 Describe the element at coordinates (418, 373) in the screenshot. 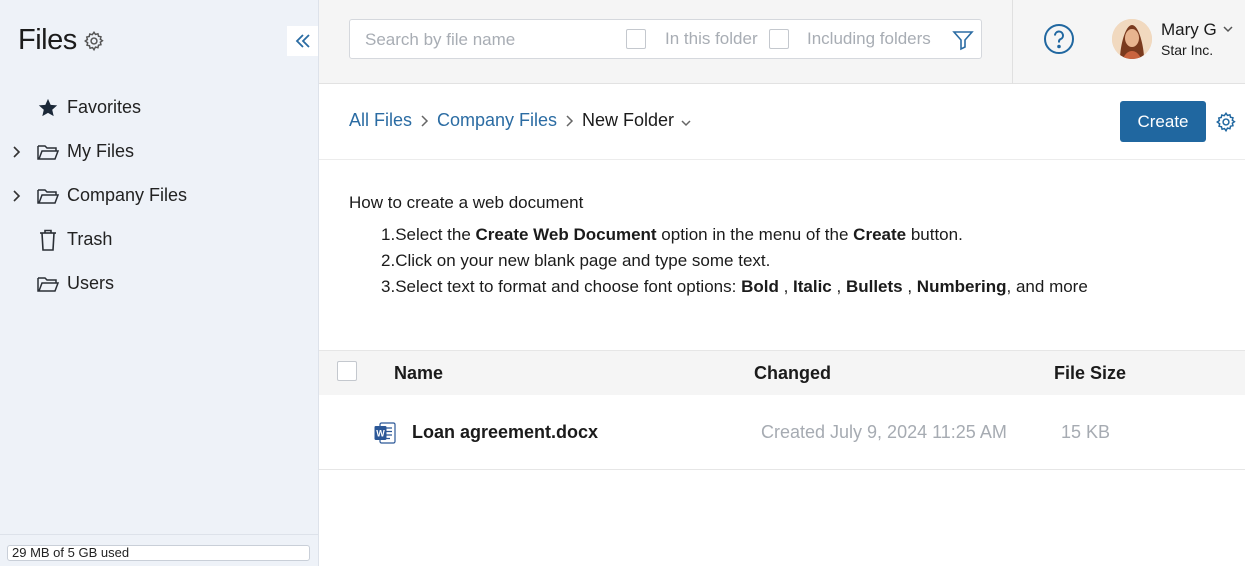

I see `column-header-name: Name` at that location.